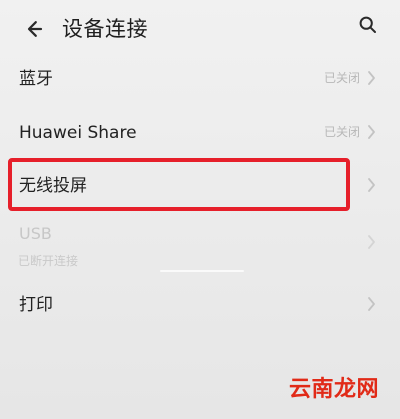 The height and width of the screenshot is (419, 400). What do you see at coordinates (200, 246) in the screenshot?
I see `usb-row: USB 已断开连接` at bounding box center [200, 246].